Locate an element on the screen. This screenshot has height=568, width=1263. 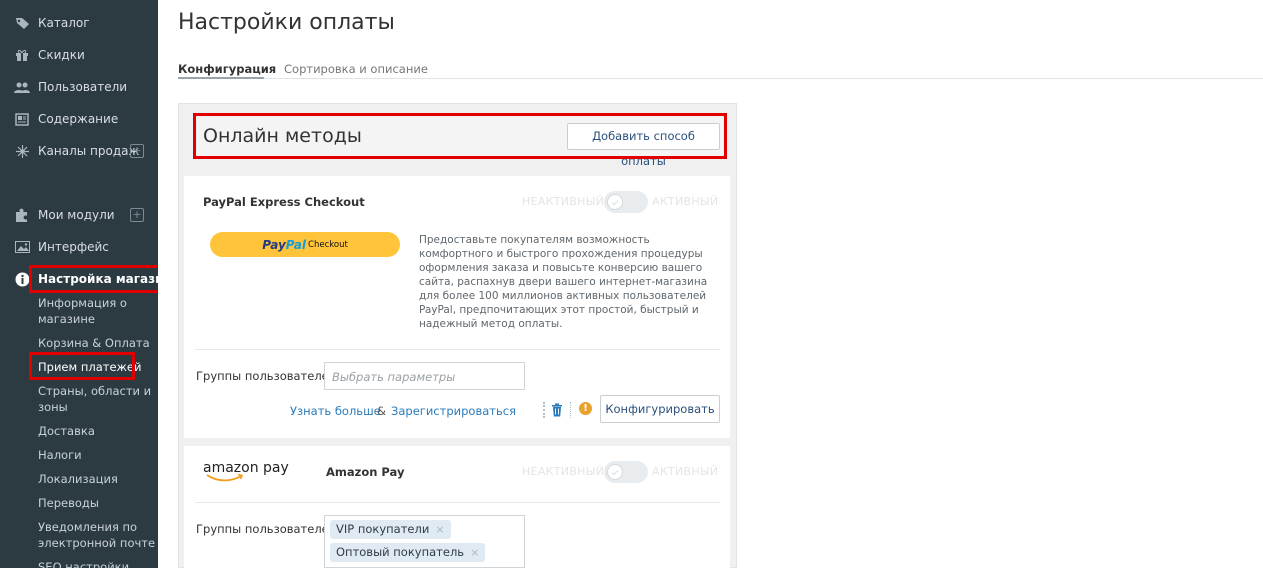
paypal-logo-pay: Pay is located at coordinates (274, 244).